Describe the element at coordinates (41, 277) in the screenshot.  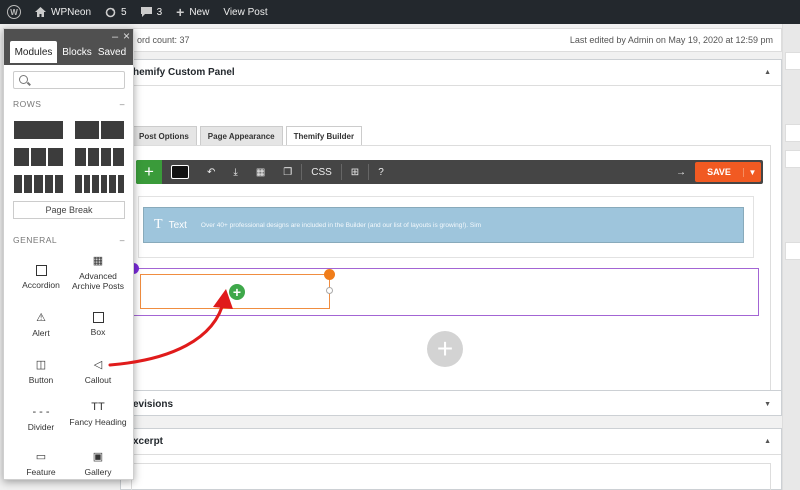
I see `module-accordion: Accordion` at that location.